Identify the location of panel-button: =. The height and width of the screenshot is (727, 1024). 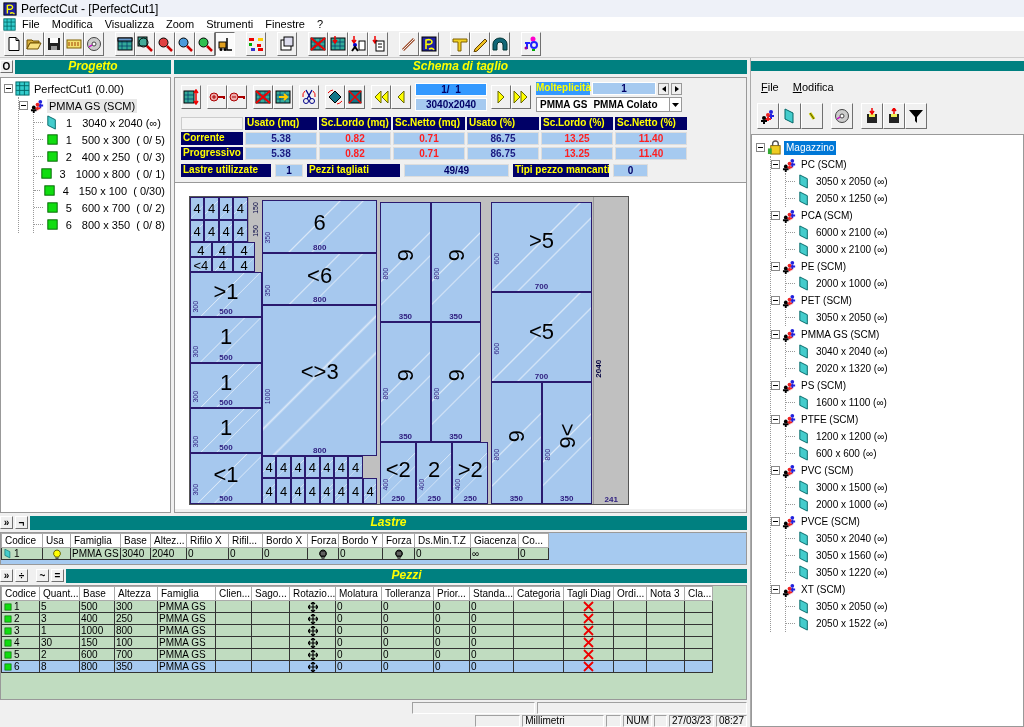
(57, 576).